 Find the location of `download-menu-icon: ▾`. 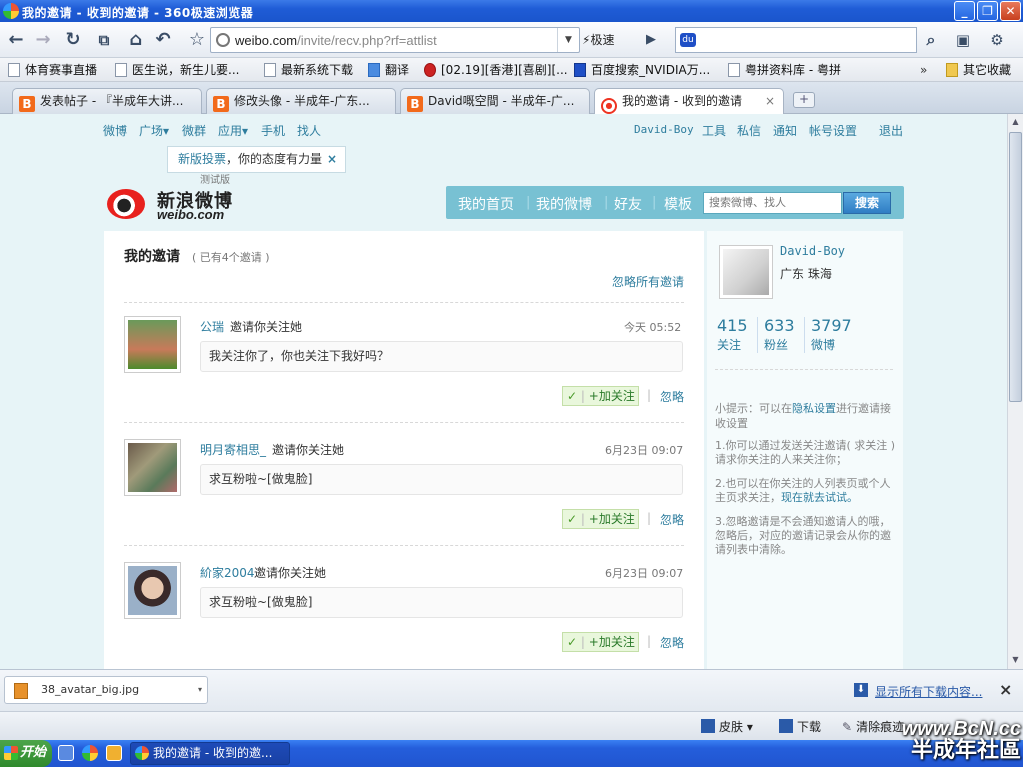

download-menu-icon: ▾ is located at coordinates (200, 690).